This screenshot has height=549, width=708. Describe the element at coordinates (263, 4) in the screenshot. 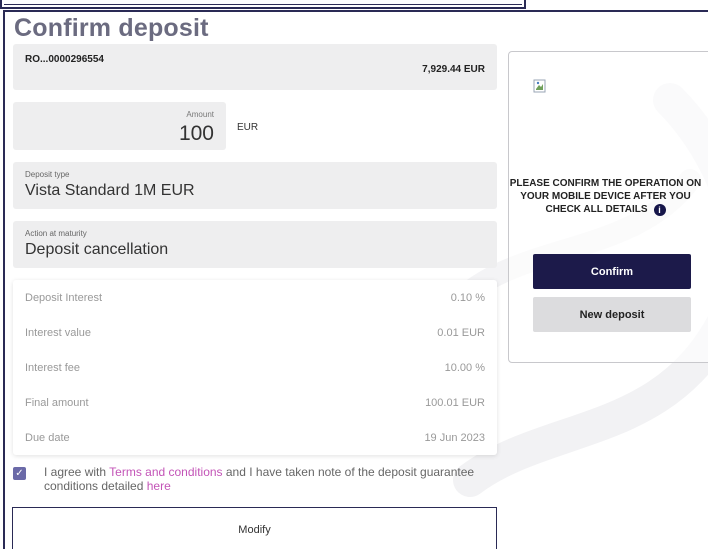

I see `top-frame-edge` at that location.